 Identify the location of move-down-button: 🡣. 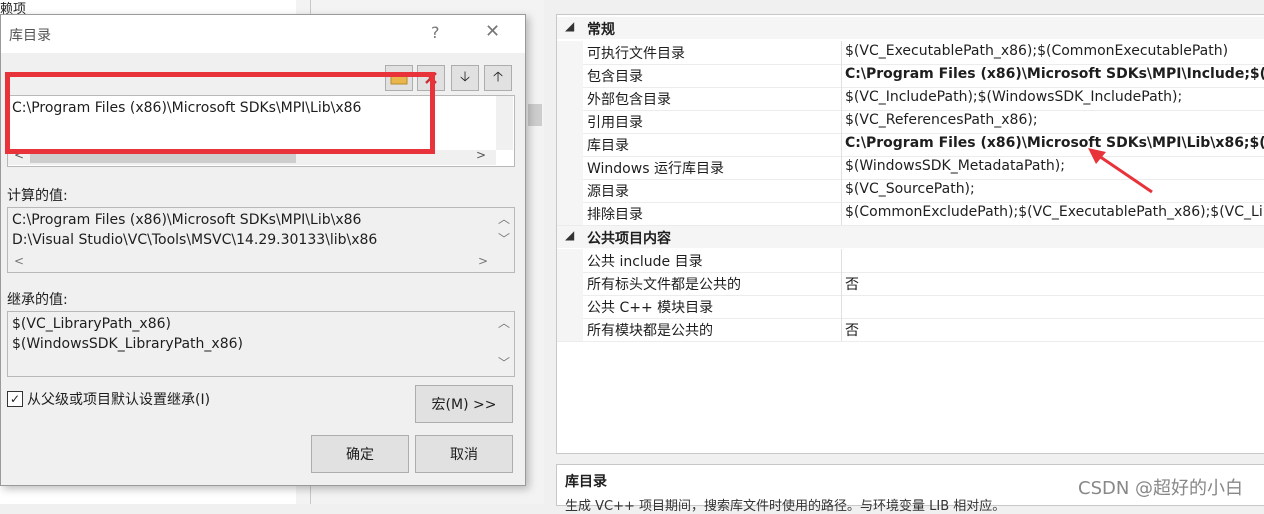
(465, 78).